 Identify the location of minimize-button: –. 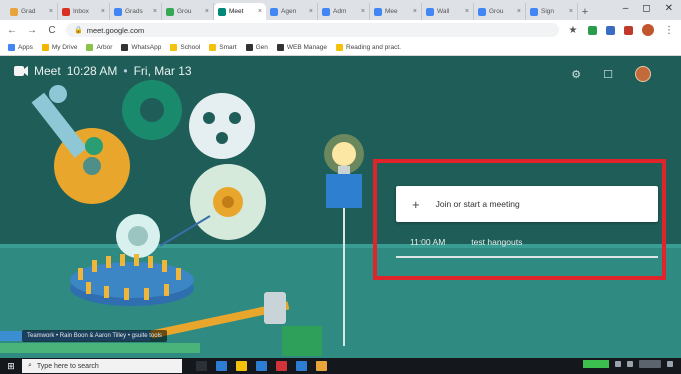
(626, 8).